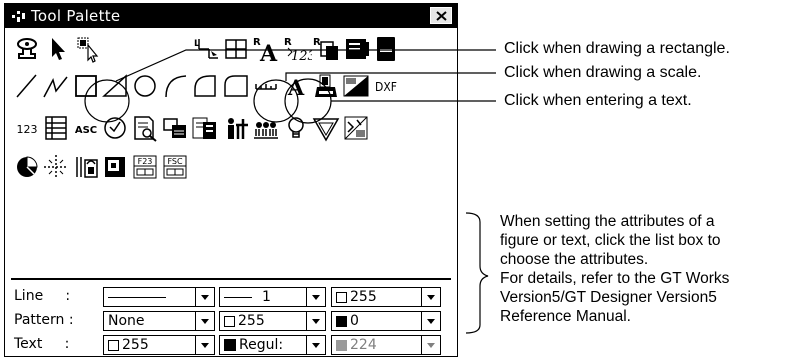  I want to click on text-callout-circle, so click(308, 101).